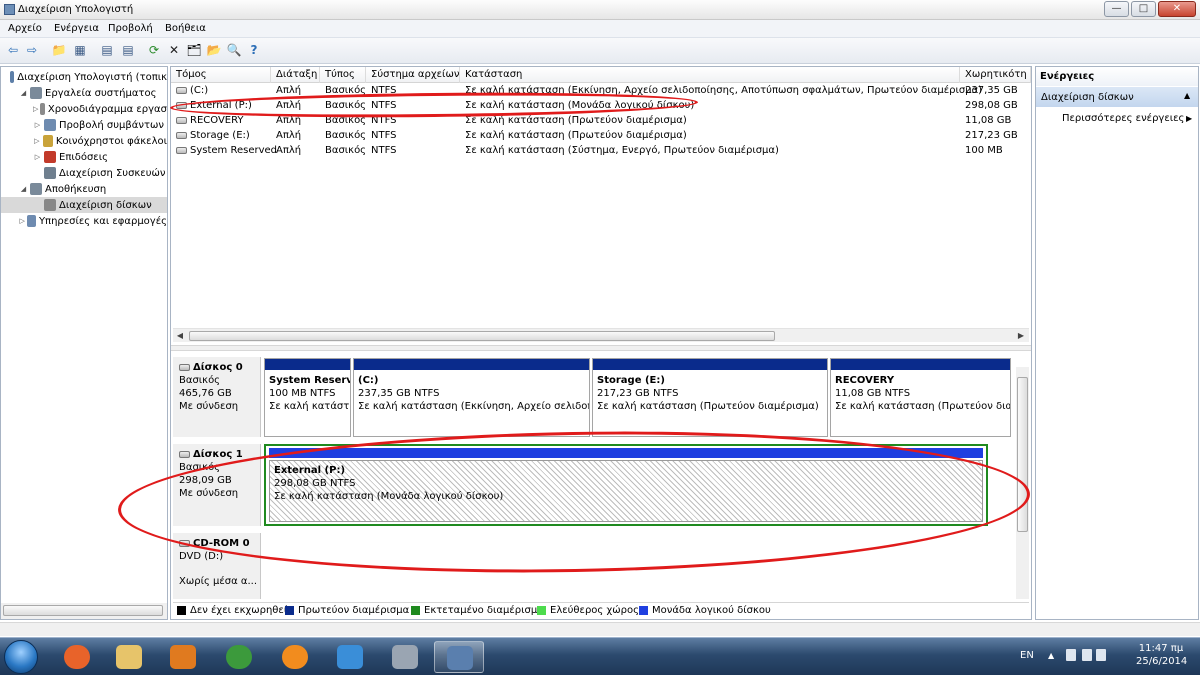 This screenshot has width=1200, height=675. Describe the element at coordinates (601, 348) in the screenshot. I see `pane-splitter` at that location.